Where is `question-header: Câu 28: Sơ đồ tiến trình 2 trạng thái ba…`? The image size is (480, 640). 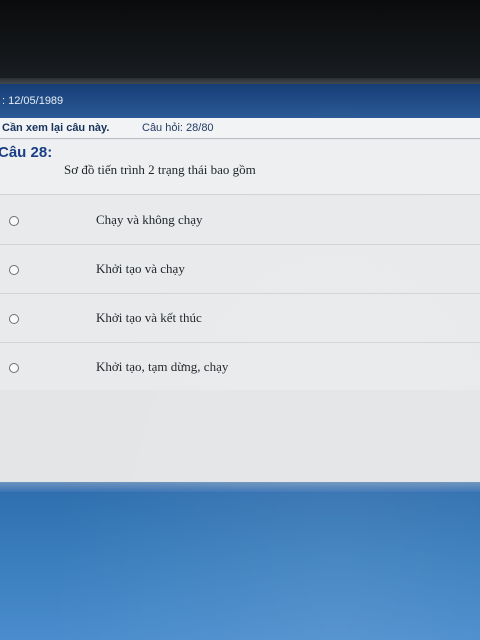
question-header: Câu 28: Sơ đồ tiến trình 2 trạng thái ba… is located at coordinates (240, 167).